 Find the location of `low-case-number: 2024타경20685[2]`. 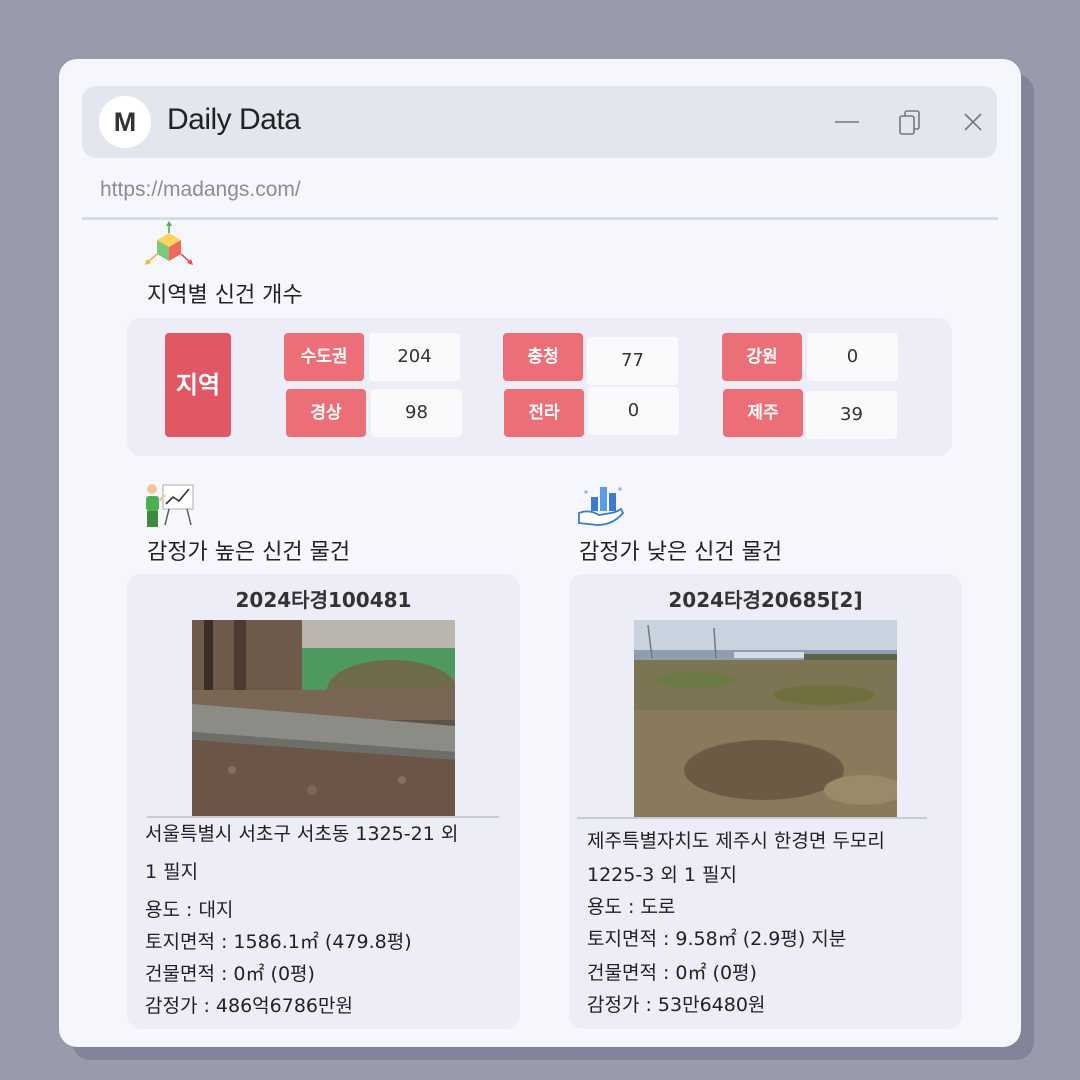

low-case-number: 2024타경20685[2] is located at coordinates (765, 598).